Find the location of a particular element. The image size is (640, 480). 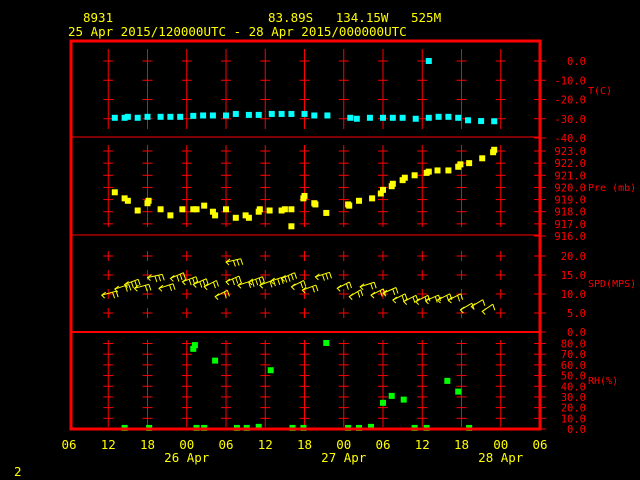

x-date-label: 27 Apr is located at coordinates (344, 457).